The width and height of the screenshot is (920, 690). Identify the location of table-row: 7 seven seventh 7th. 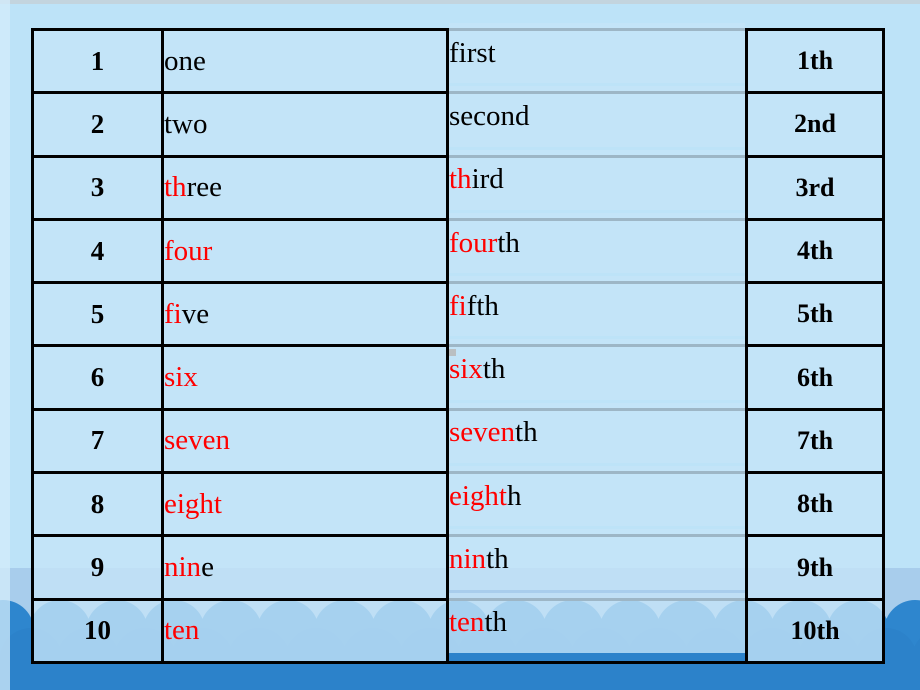
(458, 437).